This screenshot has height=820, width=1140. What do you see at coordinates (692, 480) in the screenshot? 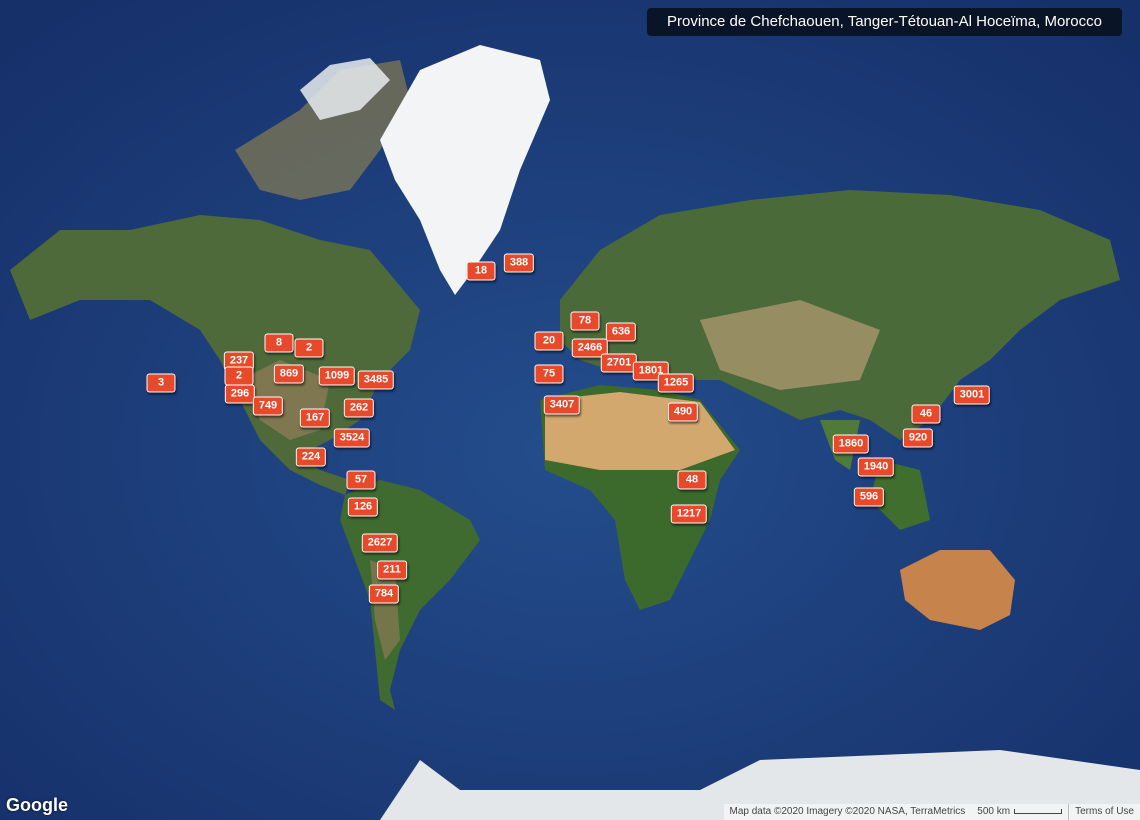
I see `cluster-marker: 48` at bounding box center [692, 480].